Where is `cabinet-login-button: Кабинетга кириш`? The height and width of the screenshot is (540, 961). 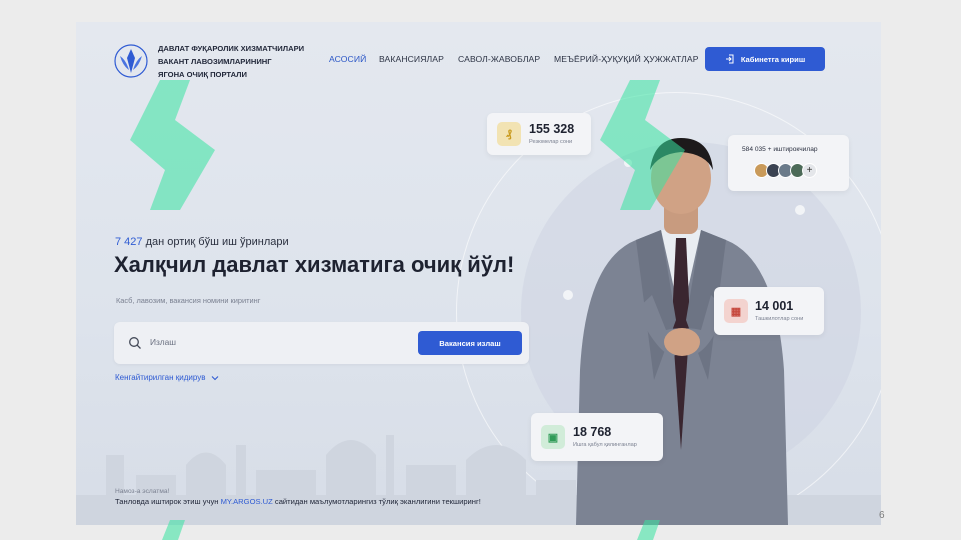 cabinet-login-button: Кабинетга кириш is located at coordinates (765, 59).